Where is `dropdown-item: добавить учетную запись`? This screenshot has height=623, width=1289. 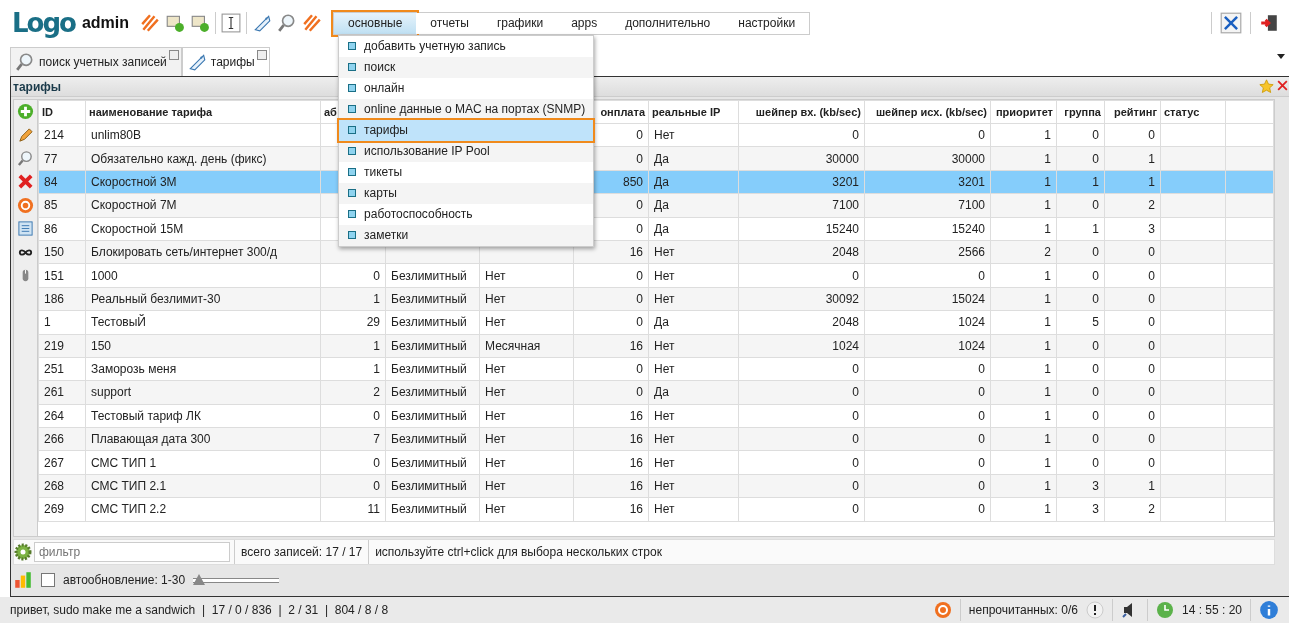 dropdown-item: добавить учетную запись is located at coordinates (466, 46).